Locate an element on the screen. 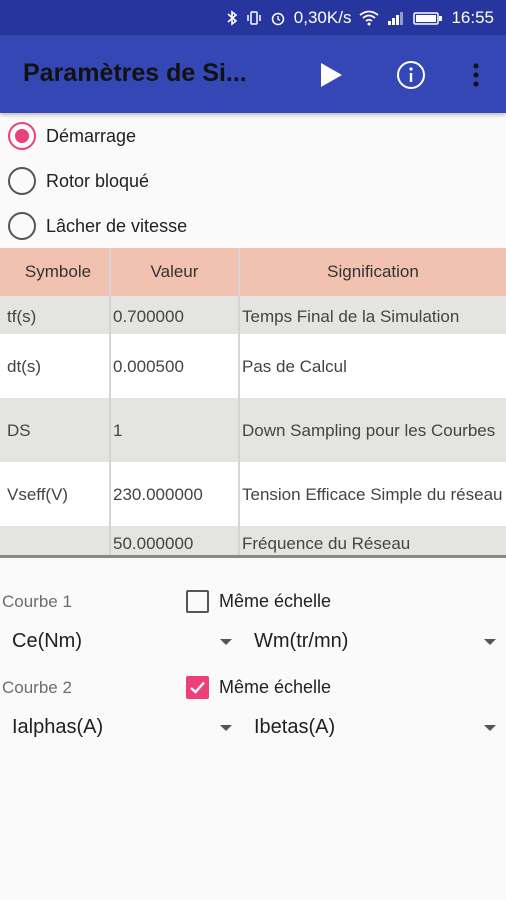 The image size is (506, 900). info-icon is located at coordinates (411, 75).